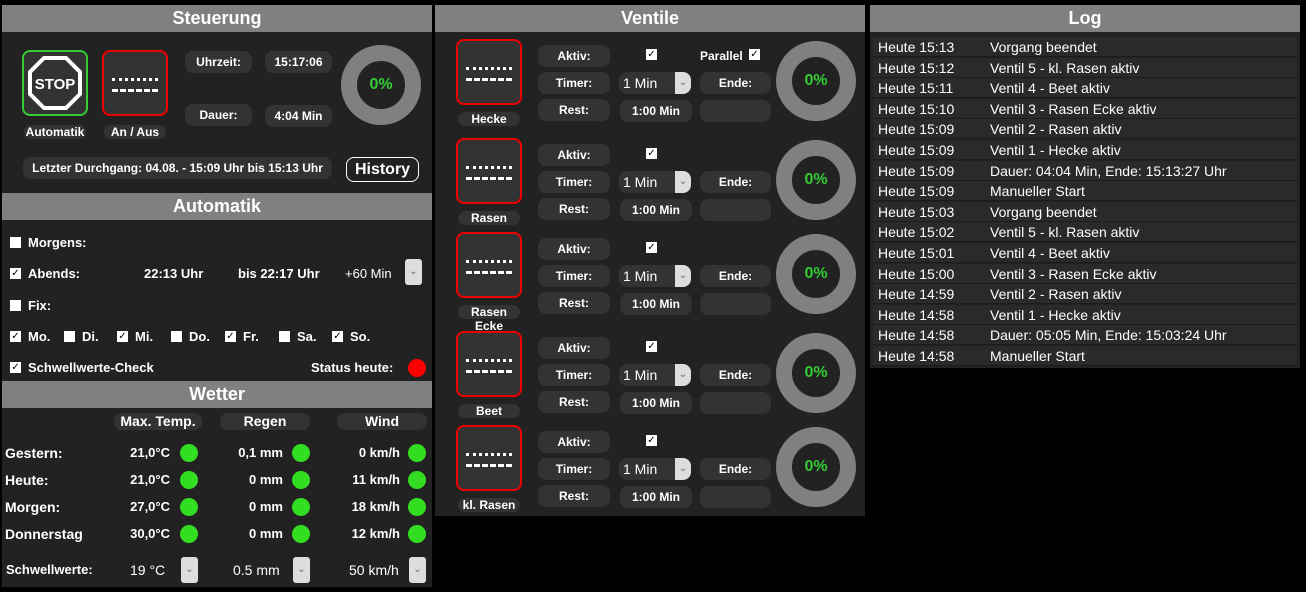 This screenshot has width=1306, height=592. Describe the element at coordinates (189, 570) in the screenshot. I see `temp-dropdown: ⌄` at that location.